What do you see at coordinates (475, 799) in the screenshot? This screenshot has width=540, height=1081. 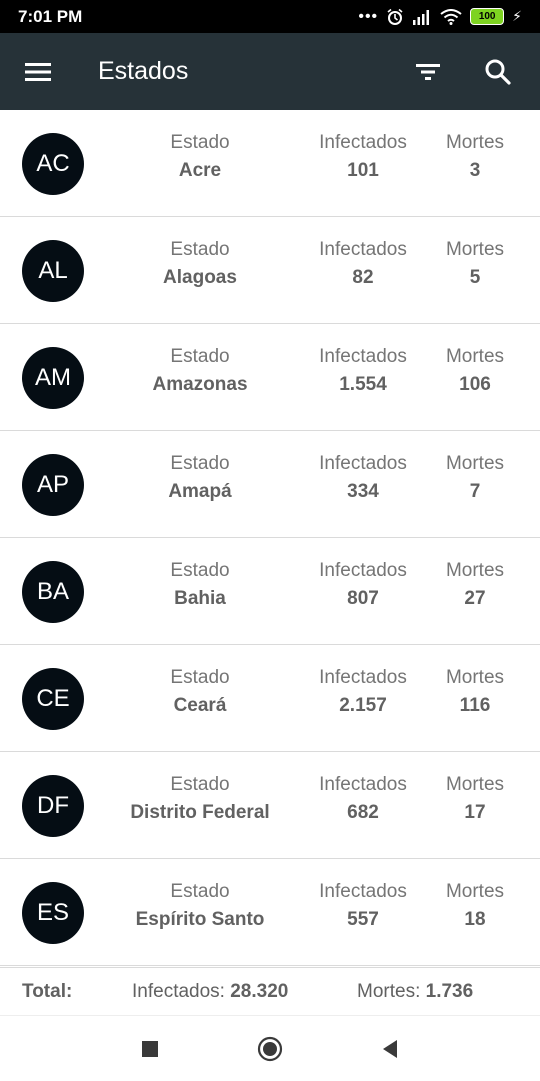 I see `deaths-column: Mortes 17` at bounding box center [475, 799].